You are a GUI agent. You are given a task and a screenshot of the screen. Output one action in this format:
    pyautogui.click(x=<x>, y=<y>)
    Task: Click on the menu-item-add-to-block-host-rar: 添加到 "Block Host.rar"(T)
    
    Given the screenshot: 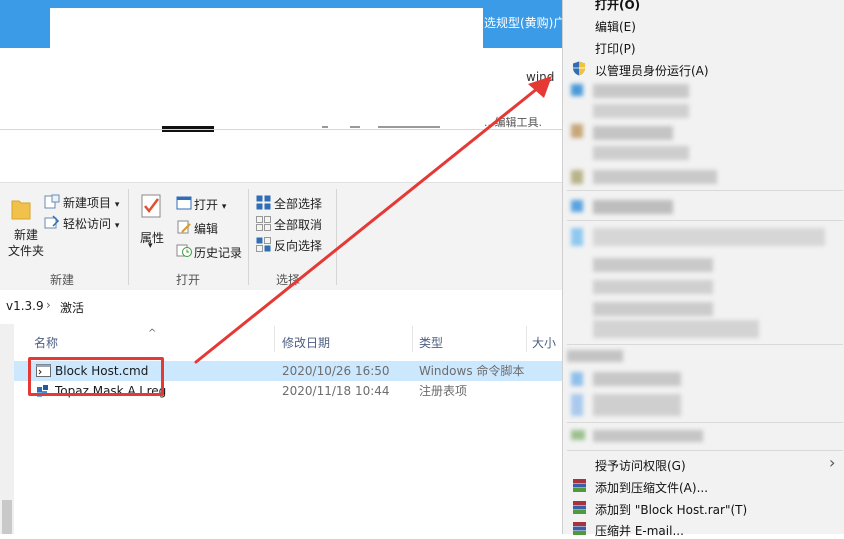 What is the action you would take?
    pyautogui.click(x=671, y=509)
    